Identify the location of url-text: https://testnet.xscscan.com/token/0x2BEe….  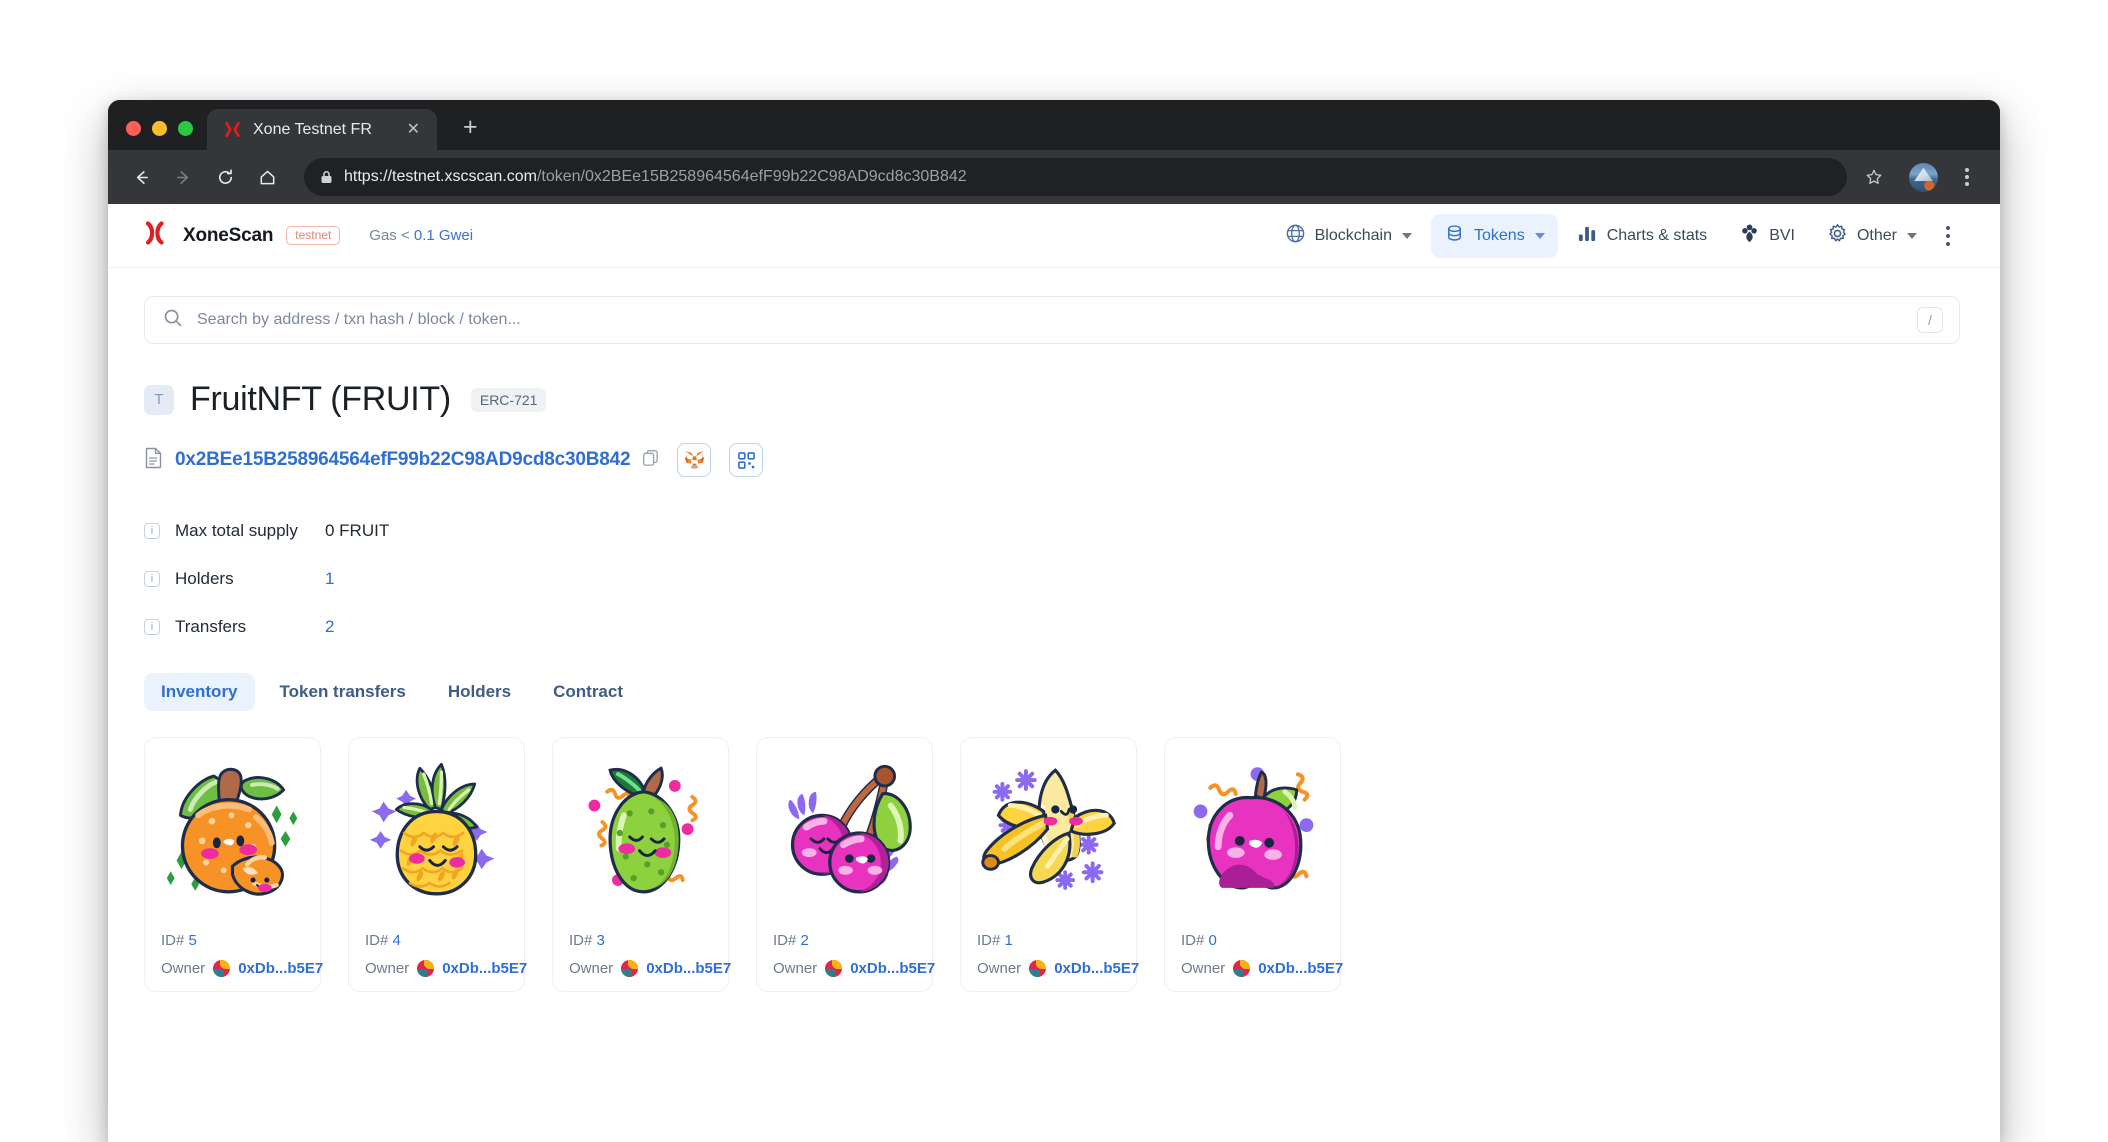
(655, 177).